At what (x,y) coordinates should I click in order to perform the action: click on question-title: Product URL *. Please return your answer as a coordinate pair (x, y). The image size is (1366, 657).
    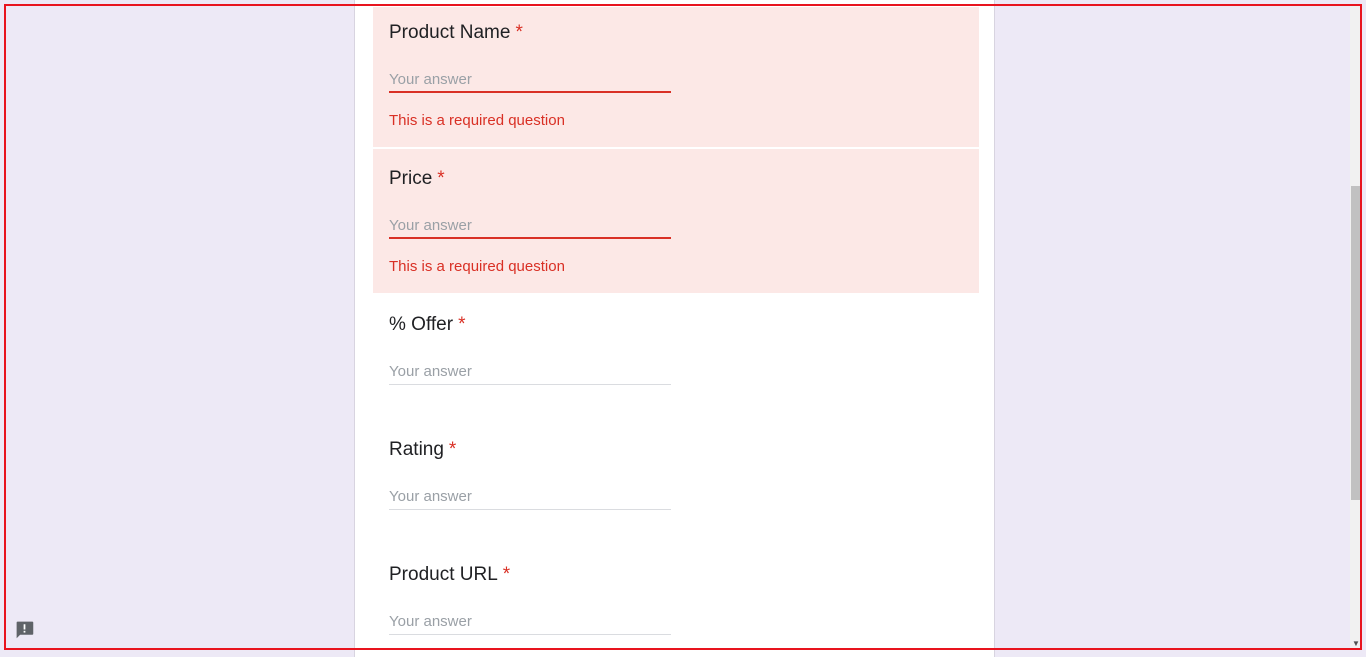
    Looking at the image, I should click on (449, 575).